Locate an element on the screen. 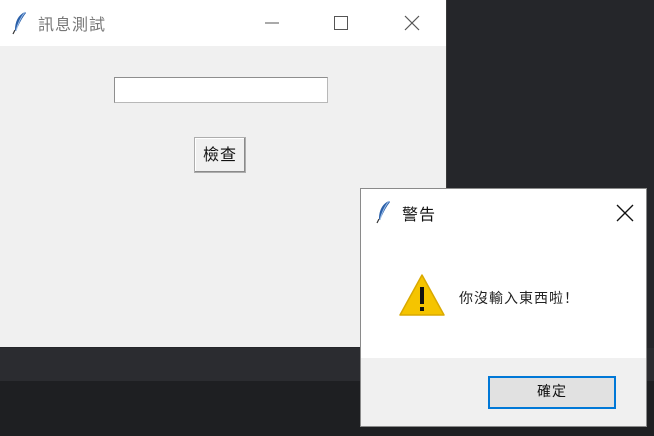  maximize-button is located at coordinates (341, 23).